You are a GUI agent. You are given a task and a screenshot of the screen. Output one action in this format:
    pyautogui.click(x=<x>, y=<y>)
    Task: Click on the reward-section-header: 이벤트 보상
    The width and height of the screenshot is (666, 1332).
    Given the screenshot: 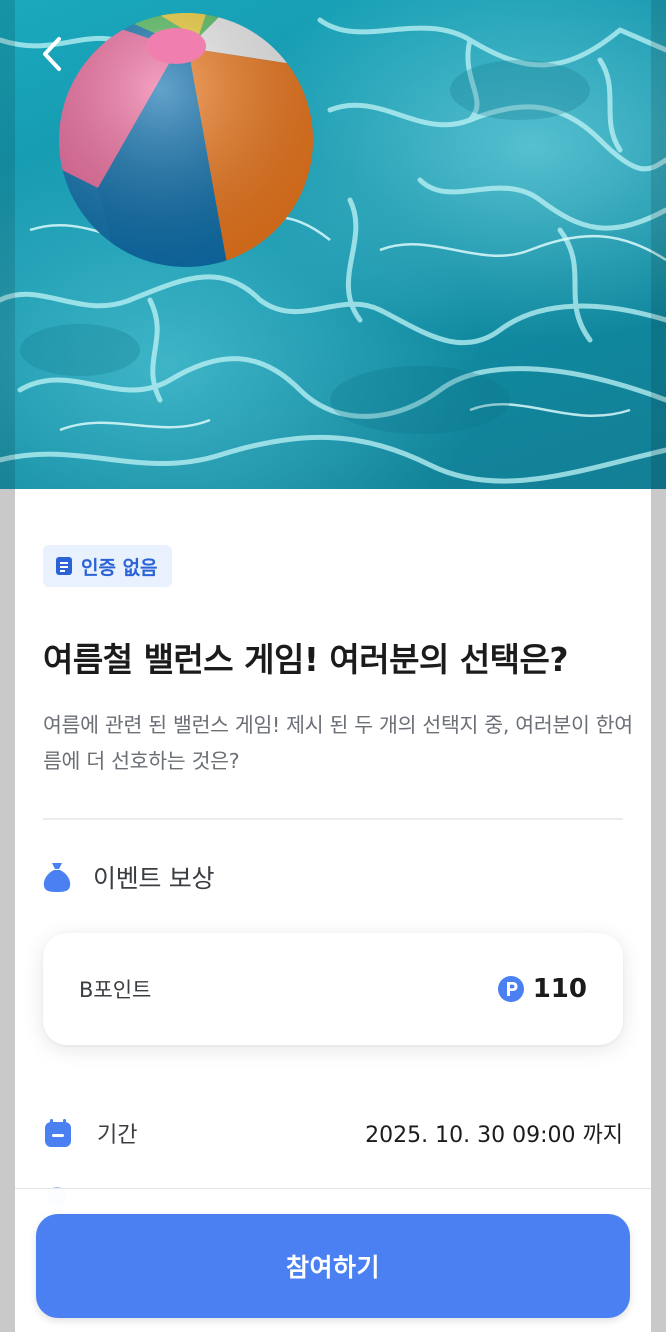 What is the action you would take?
    pyautogui.click(x=128, y=877)
    